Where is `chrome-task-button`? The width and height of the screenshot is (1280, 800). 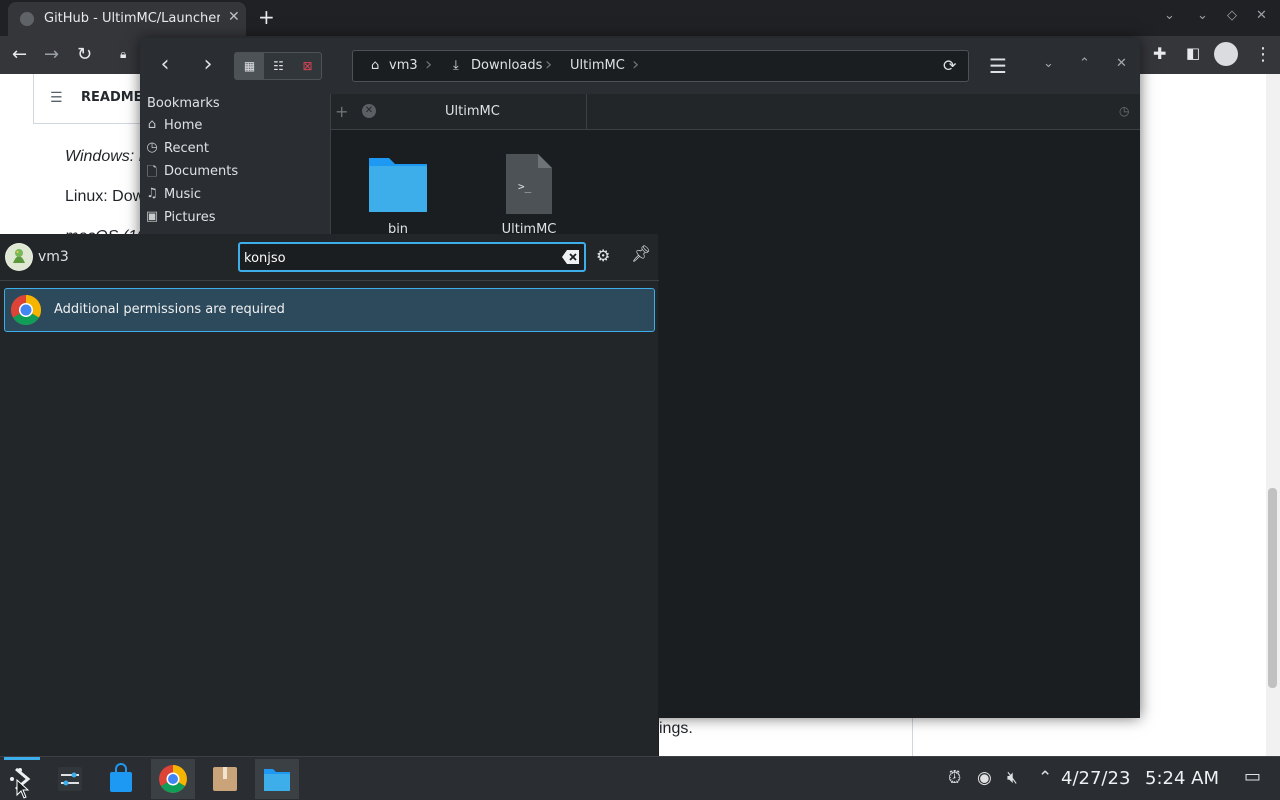
chrome-task-button is located at coordinates (173, 779).